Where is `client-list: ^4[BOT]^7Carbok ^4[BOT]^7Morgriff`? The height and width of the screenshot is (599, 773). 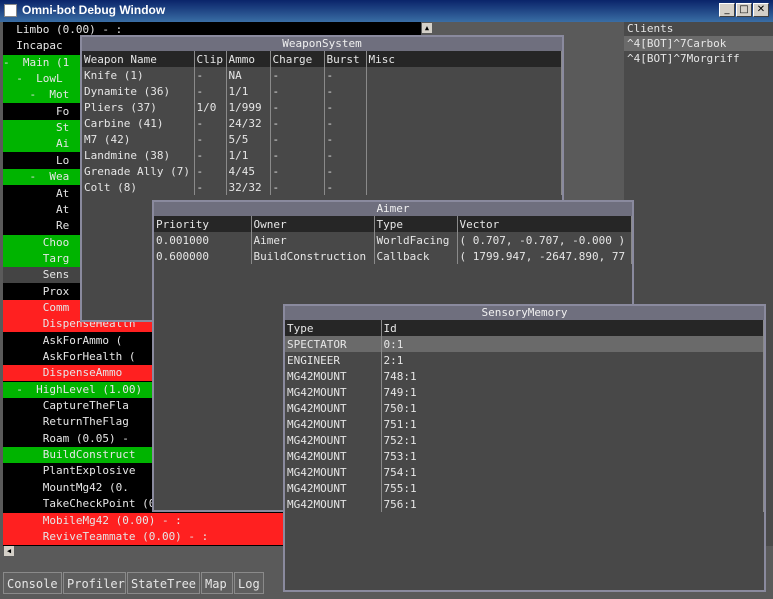 client-list: ^4[BOT]^7Carbok ^4[BOT]^7Morgriff is located at coordinates (698, 51).